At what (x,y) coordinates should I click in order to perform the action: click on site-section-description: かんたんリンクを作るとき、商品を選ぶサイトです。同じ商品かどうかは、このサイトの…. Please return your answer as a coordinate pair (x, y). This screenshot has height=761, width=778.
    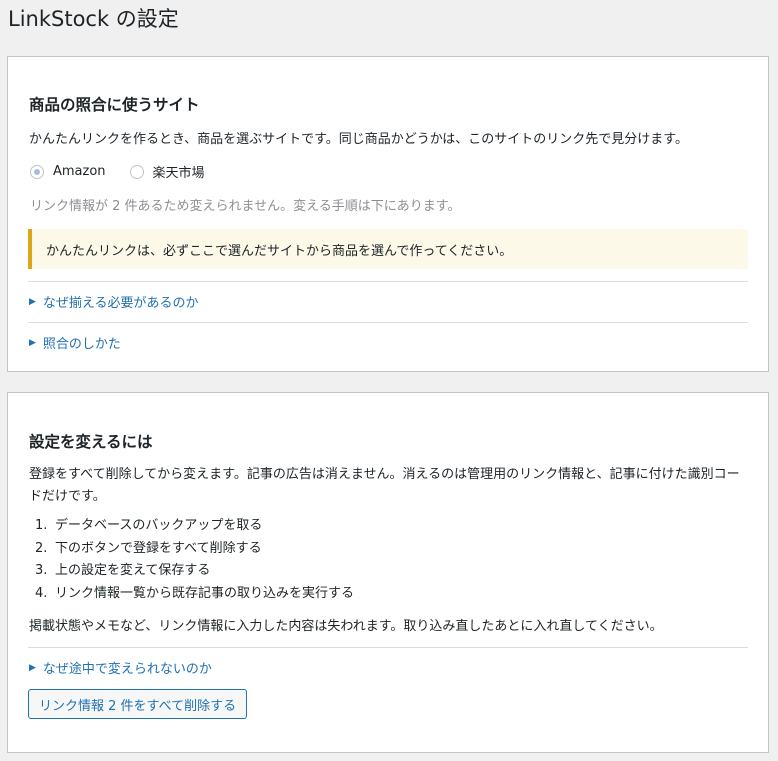
    Looking at the image, I should click on (358, 139).